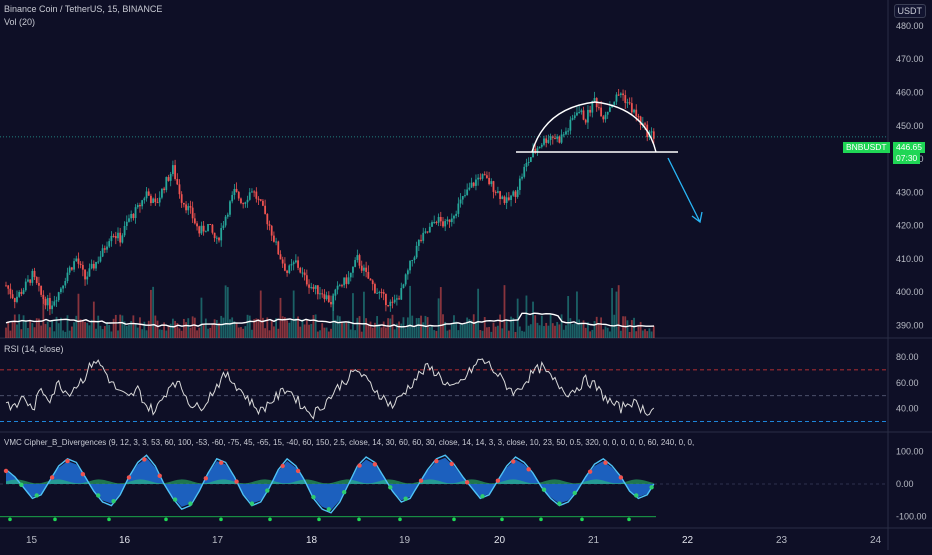 The image size is (932, 555). What do you see at coordinates (330, 481) in the screenshot?
I see `vmc-money-flow` at bounding box center [330, 481].